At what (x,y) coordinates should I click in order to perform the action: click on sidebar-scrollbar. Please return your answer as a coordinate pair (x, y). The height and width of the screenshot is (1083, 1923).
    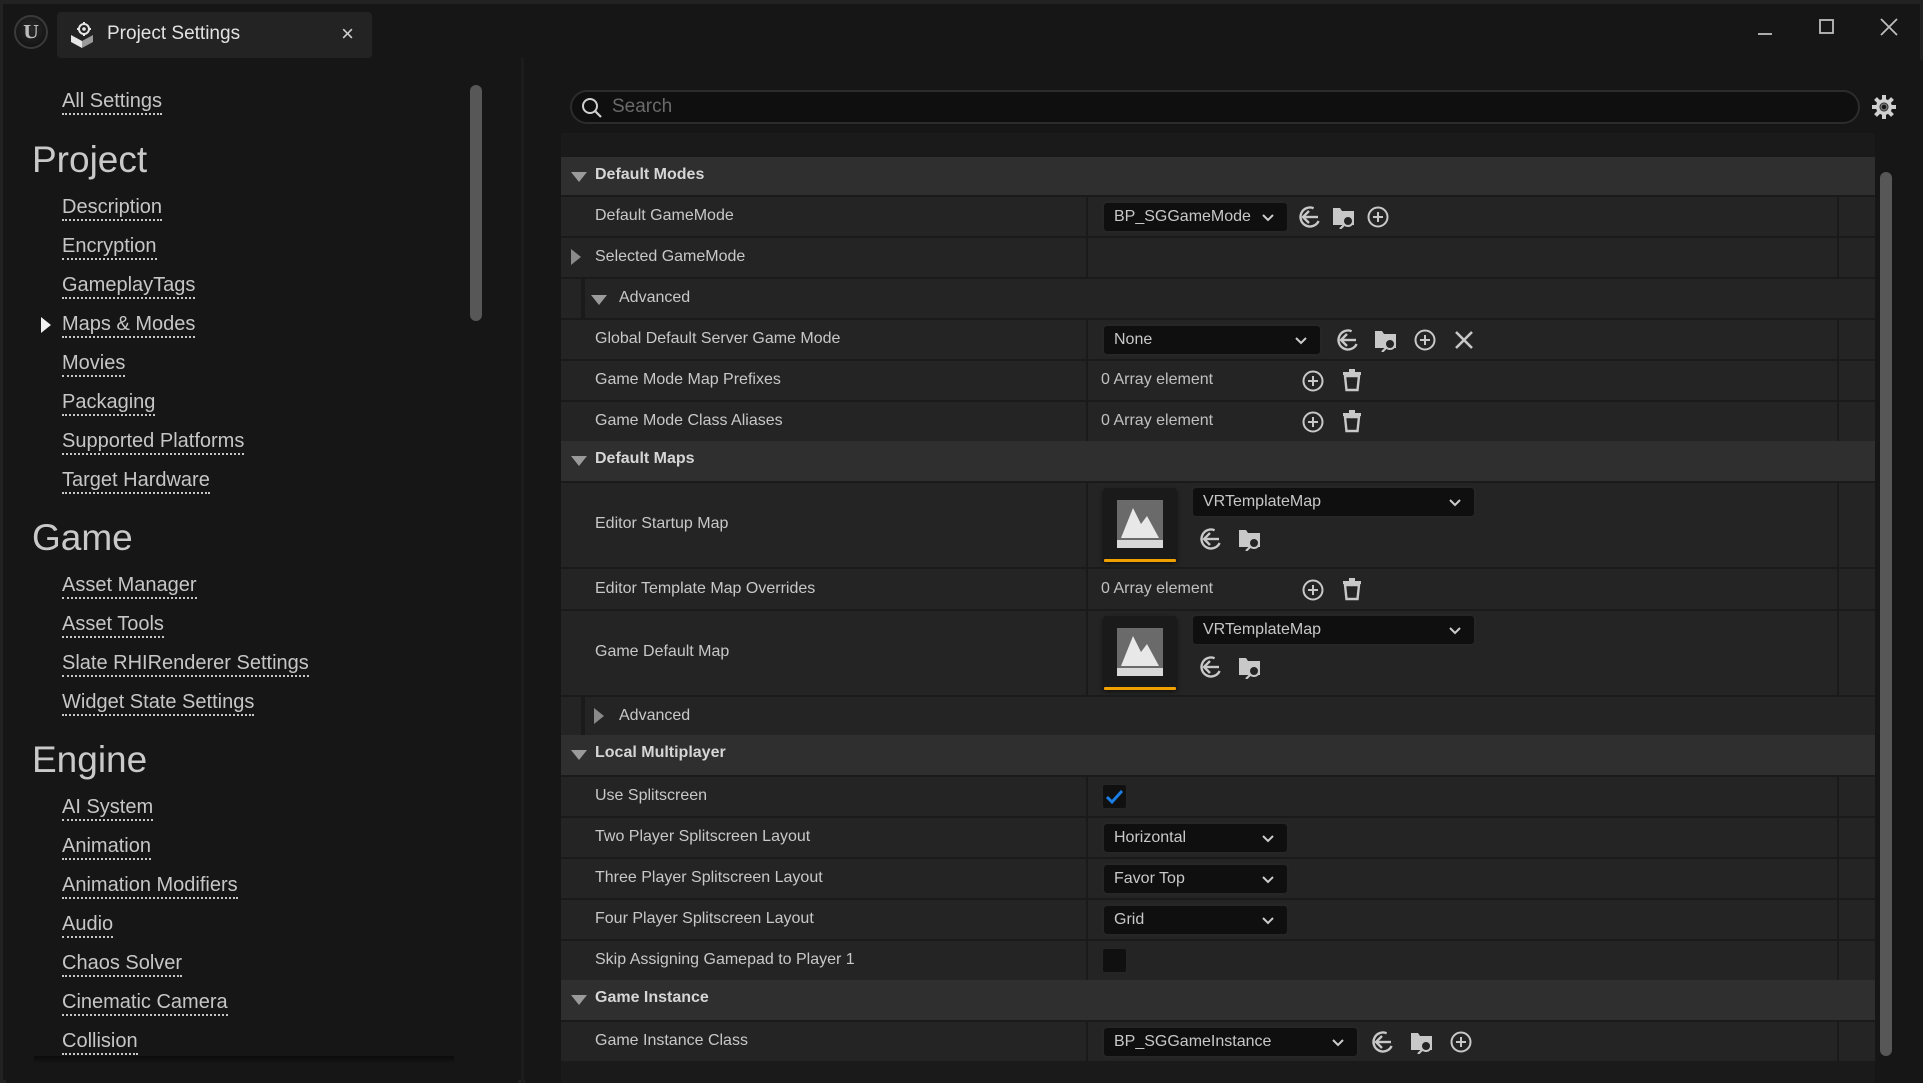
    Looking at the image, I should click on (476, 203).